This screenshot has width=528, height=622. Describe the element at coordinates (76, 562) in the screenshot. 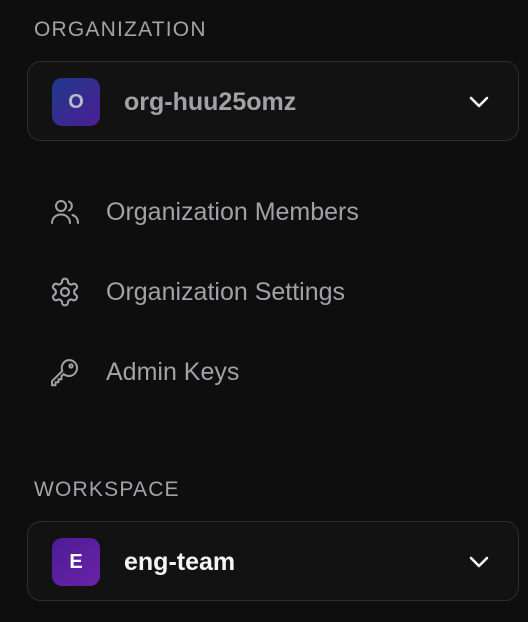

I see `workspace-avatar: E` at that location.